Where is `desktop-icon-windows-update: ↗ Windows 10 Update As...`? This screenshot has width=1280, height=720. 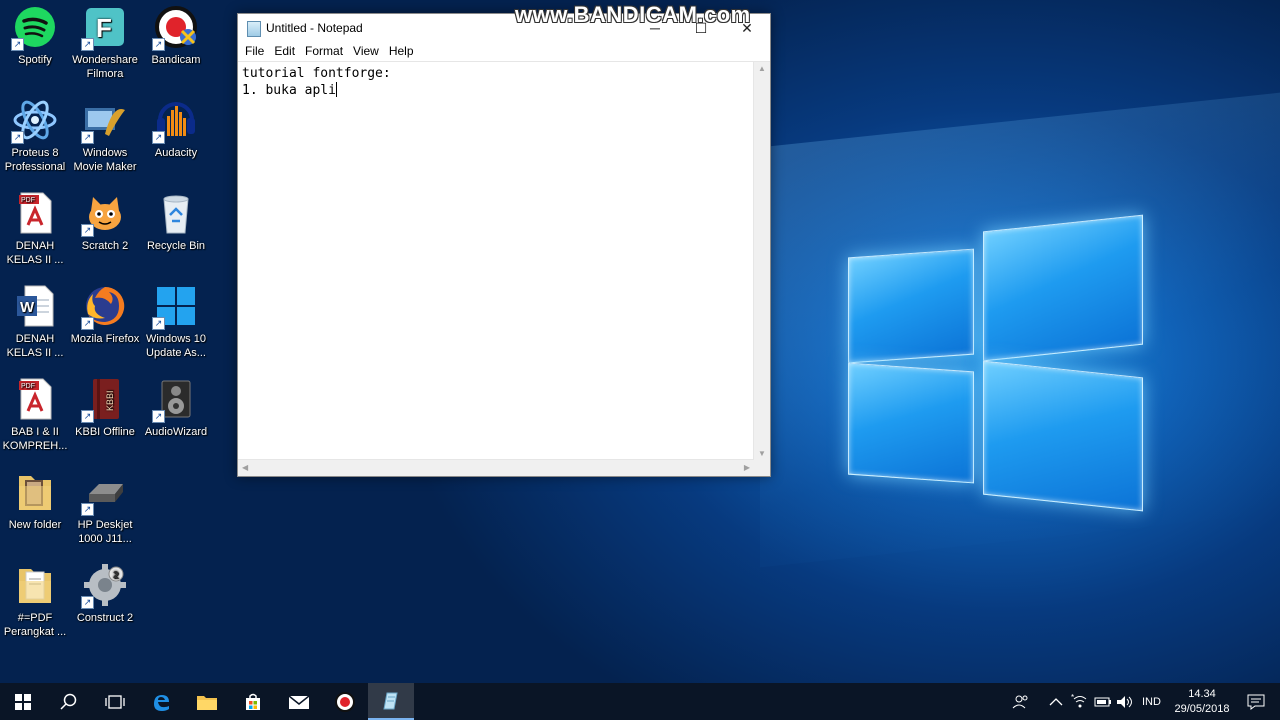 desktop-icon-windows-update: ↗ Windows 10 Update As... is located at coordinates (176, 322).